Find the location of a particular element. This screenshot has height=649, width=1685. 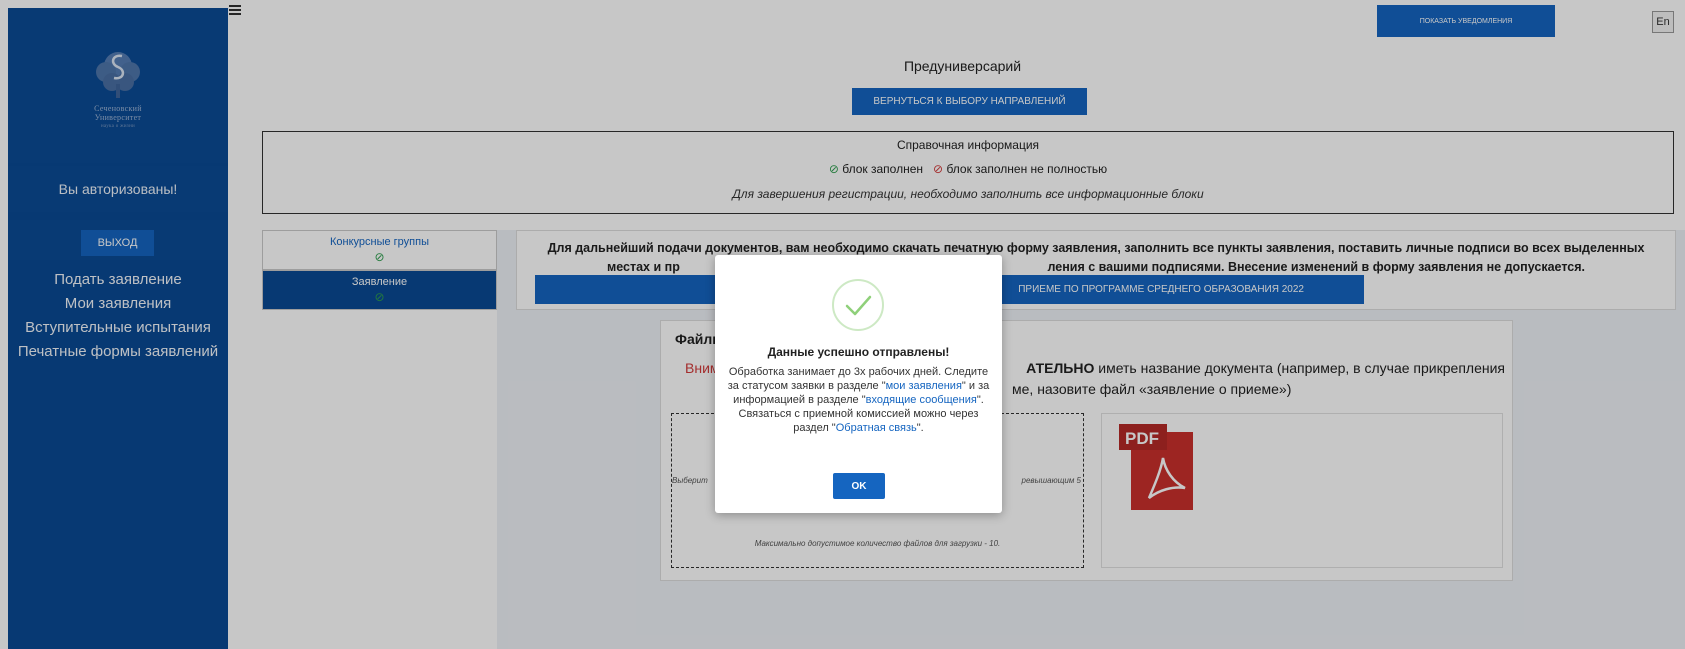

success-check-icon is located at coordinates (858, 305).